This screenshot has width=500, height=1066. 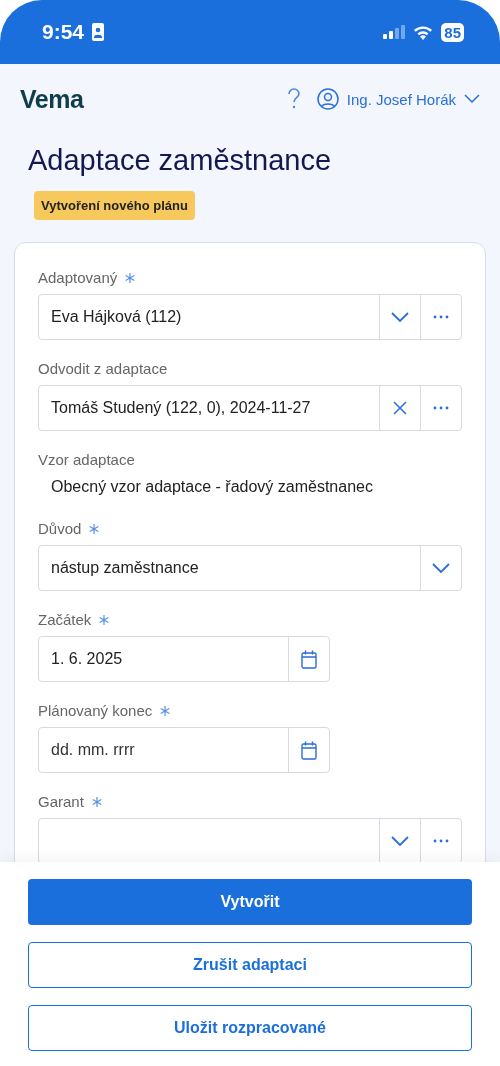 I want to click on field-label: Adaptovaný, so click(x=78, y=277).